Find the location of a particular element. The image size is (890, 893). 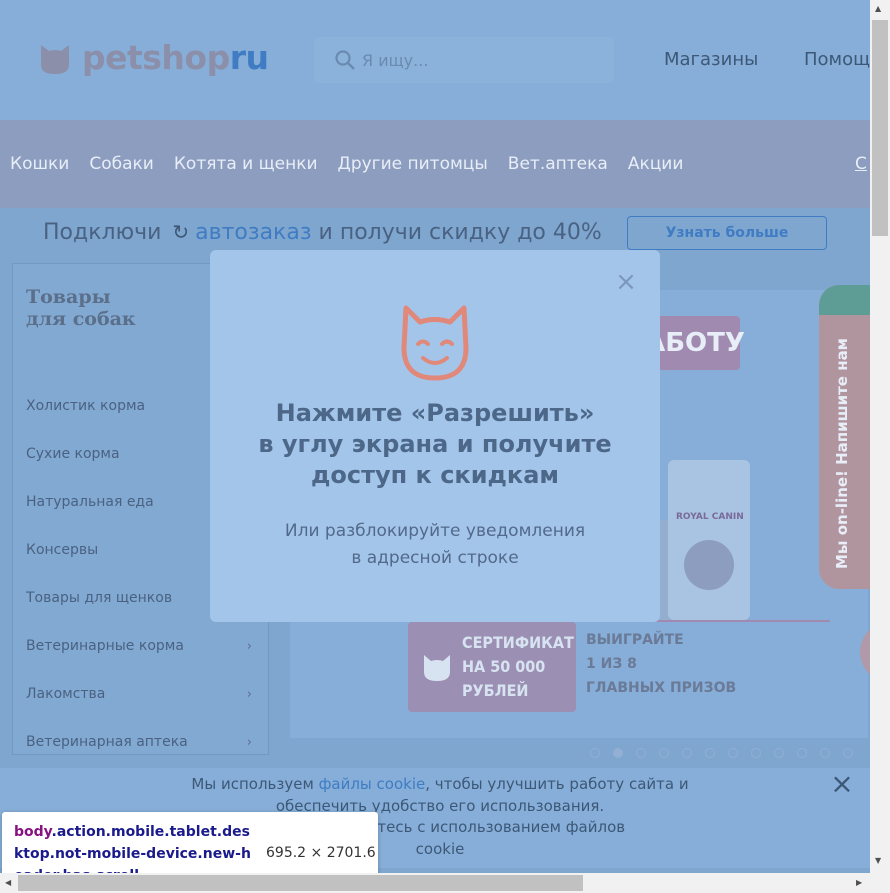

modal-close-button: × is located at coordinates (626, 282).